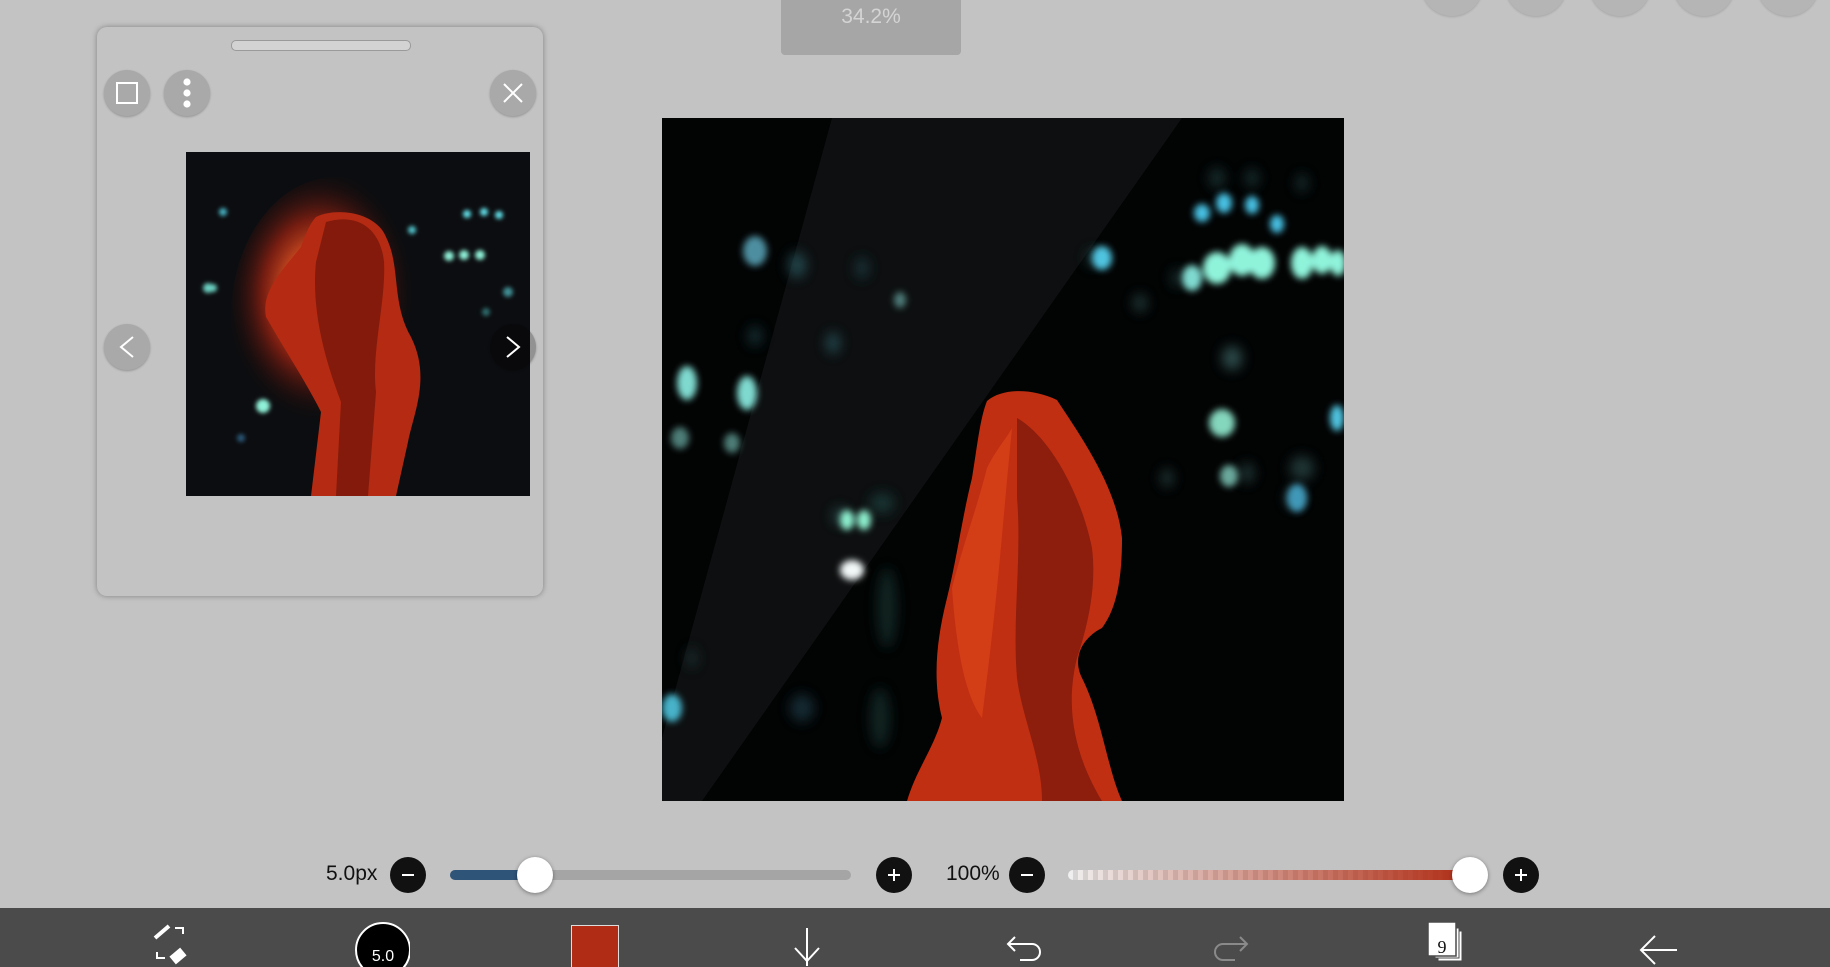 This screenshot has height=967, width=1830. I want to click on brush-eraser-swap-button, so click(170, 937).